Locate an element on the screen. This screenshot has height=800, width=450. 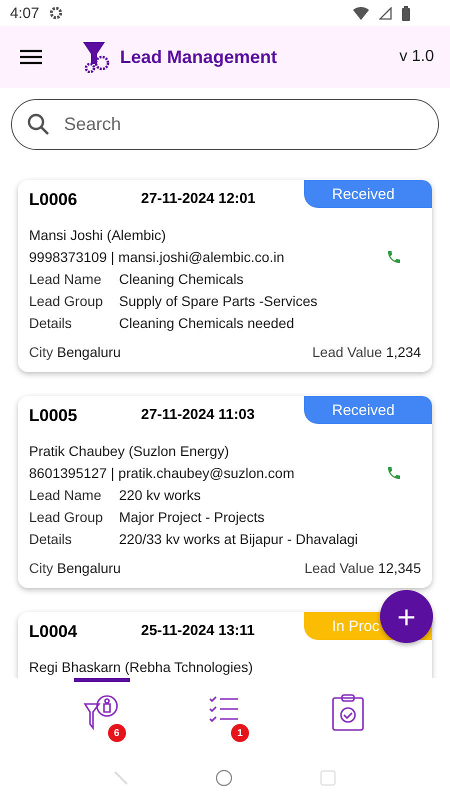
lead-id: L0006 is located at coordinates (53, 200).